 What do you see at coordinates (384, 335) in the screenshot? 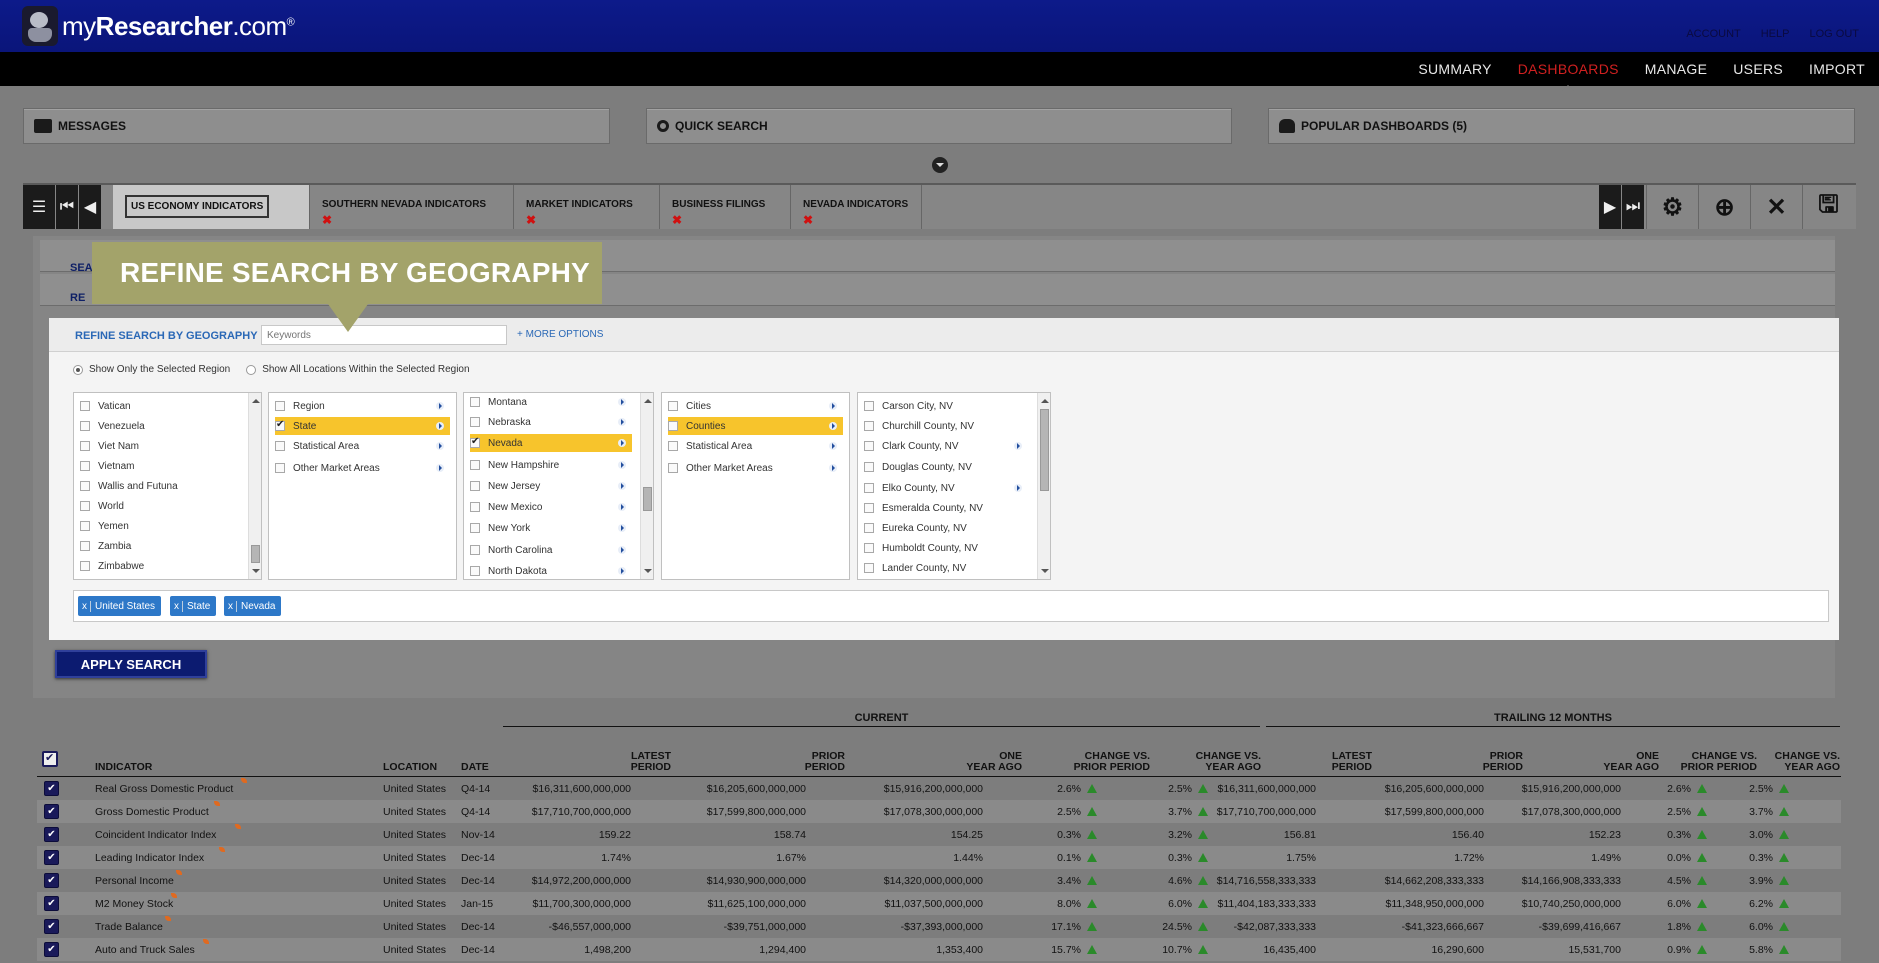
I see `keywords-input` at bounding box center [384, 335].